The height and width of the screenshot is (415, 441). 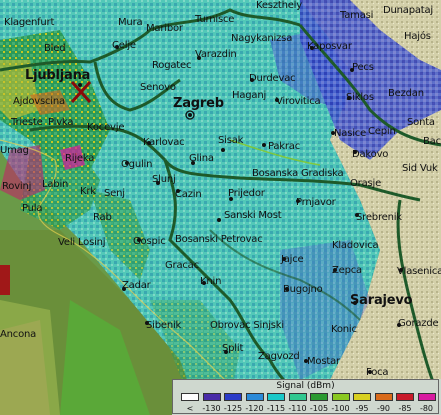 What do you see at coordinates (18, 334) in the screenshot?
I see `city-label-ancona: Ancona` at bounding box center [18, 334].